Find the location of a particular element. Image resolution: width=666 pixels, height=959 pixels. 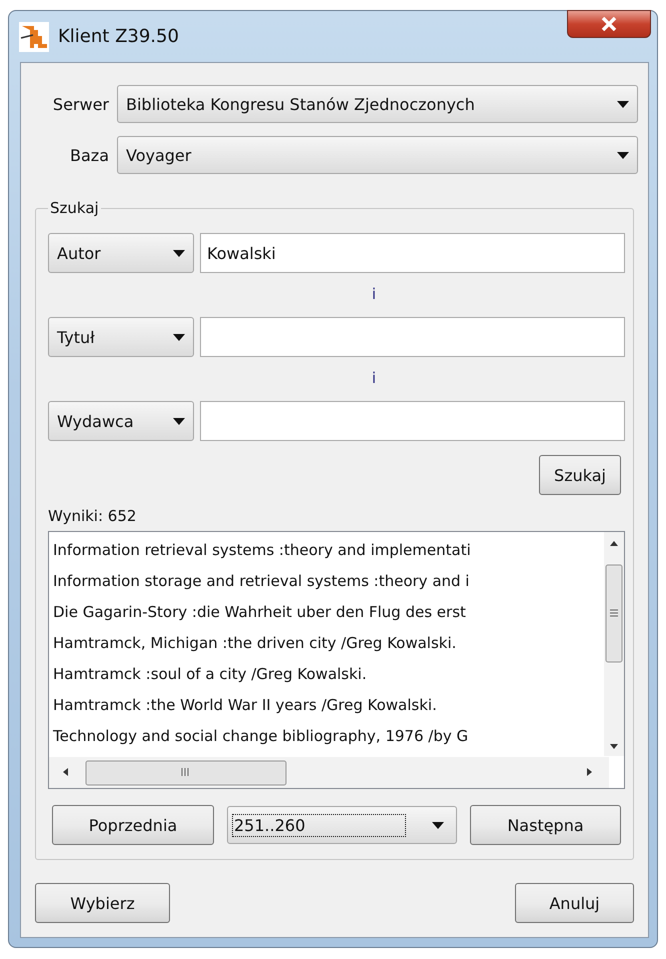

server-label: Serwer is located at coordinates (81, 104).